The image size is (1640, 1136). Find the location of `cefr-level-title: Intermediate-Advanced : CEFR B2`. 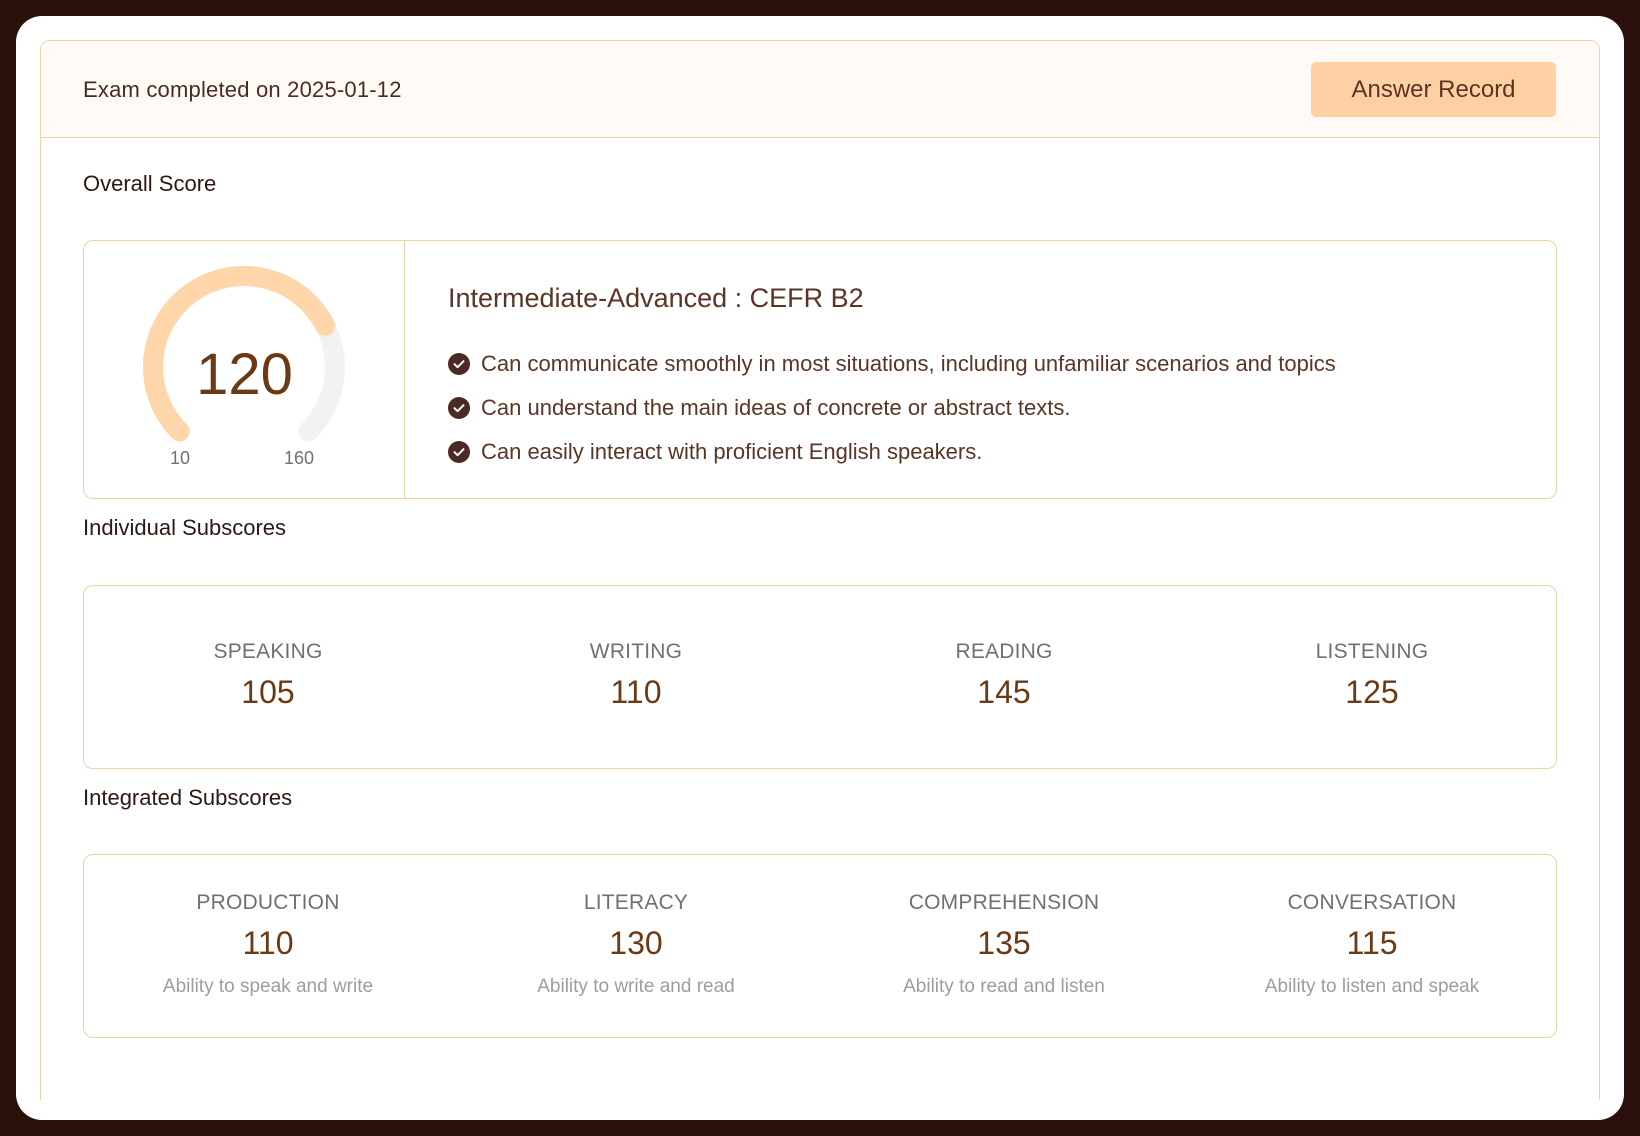

cefr-level-title: Intermediate-Advanced : CEFR B2 is located at coordinates (656, 298).